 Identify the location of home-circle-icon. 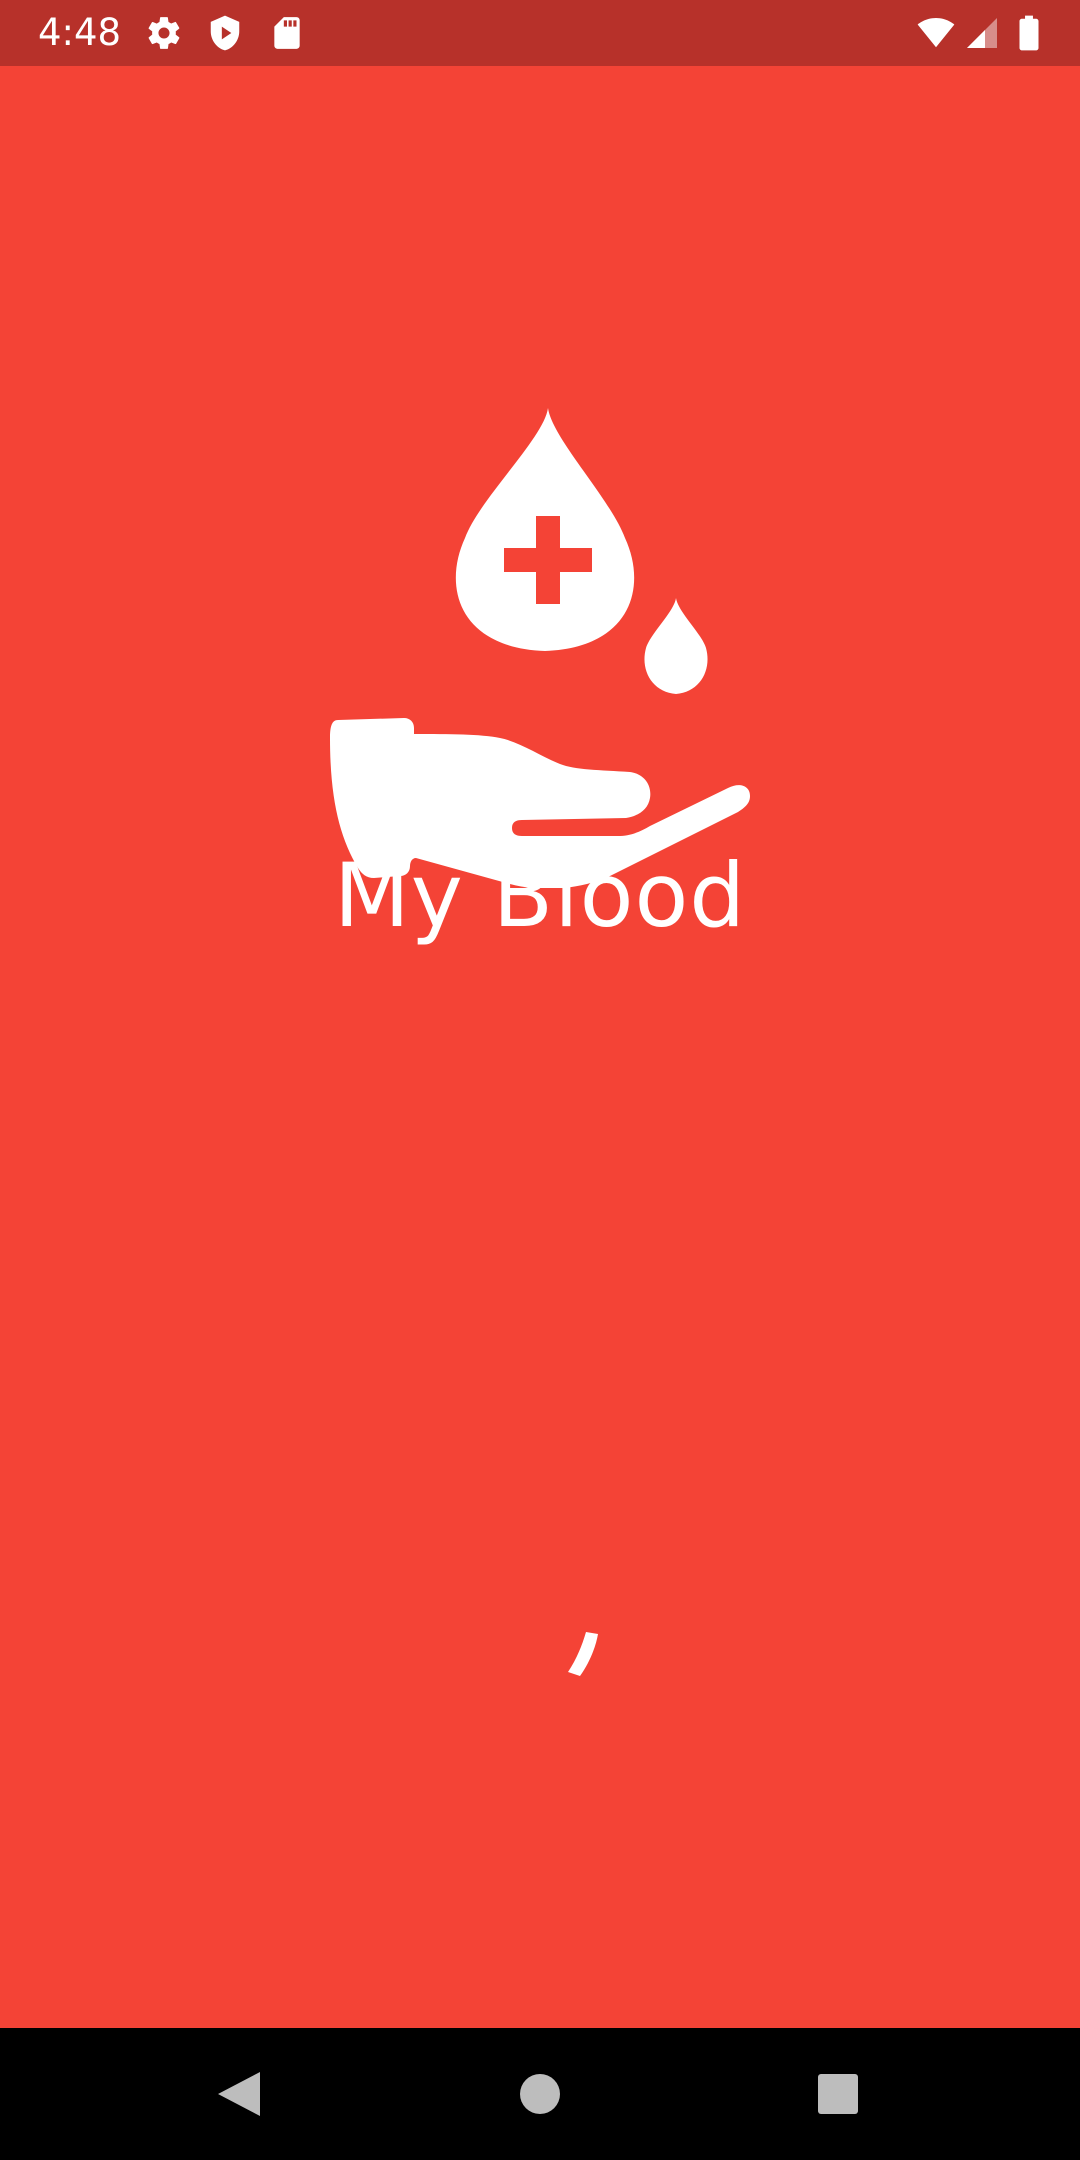
(540, 2094).